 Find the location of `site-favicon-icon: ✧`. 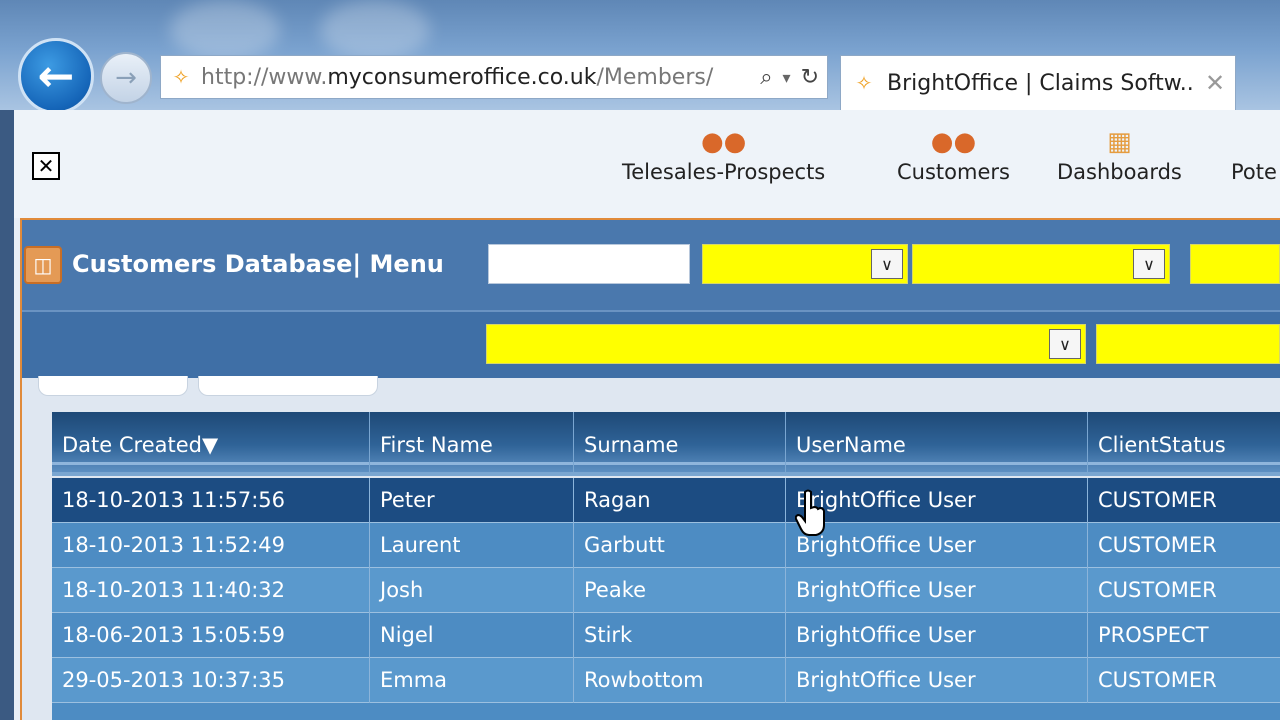

site-favicon-icon: ✧ is located at coordinates (181, 77).